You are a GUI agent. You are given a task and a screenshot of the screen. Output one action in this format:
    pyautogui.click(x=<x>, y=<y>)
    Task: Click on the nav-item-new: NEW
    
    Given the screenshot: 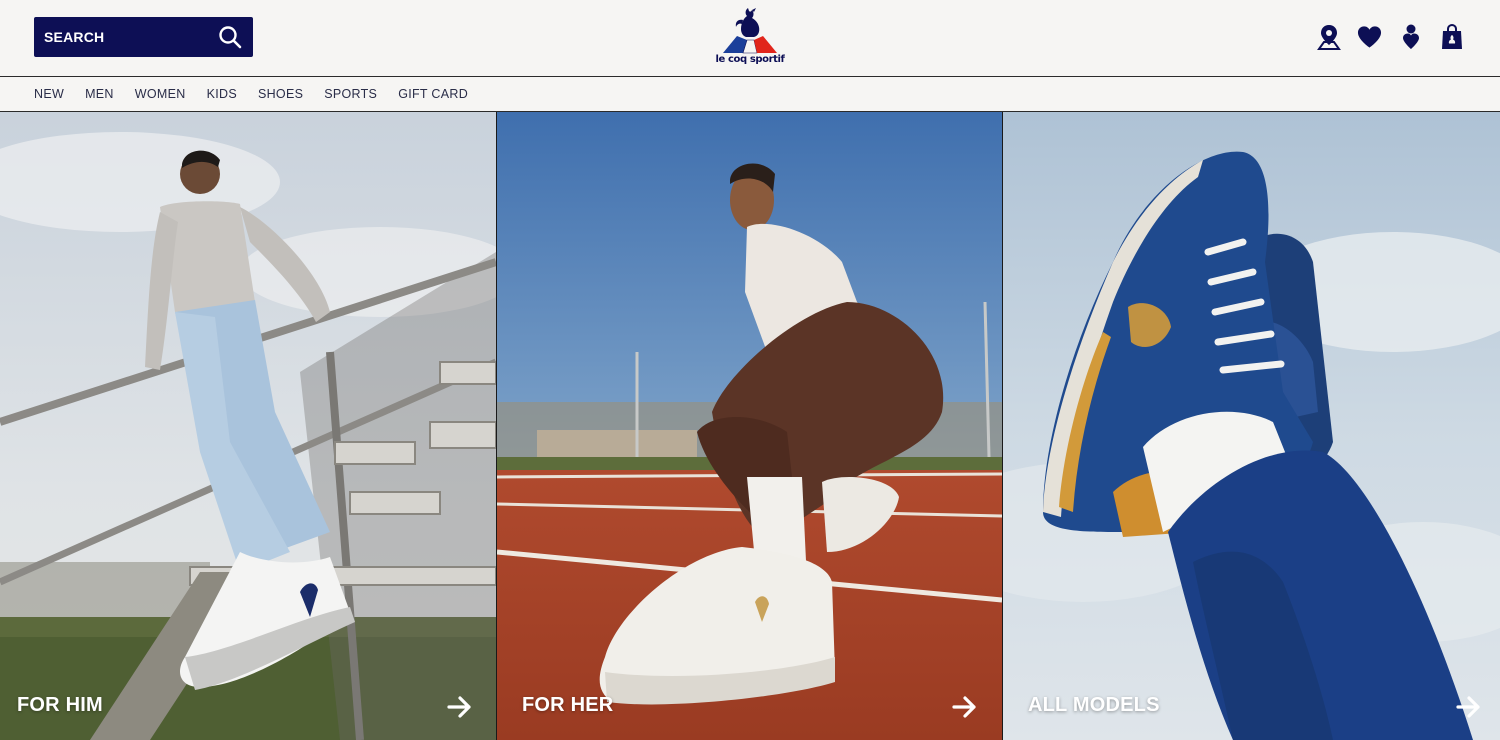 What is the action you would take?
    pyautogui.click(x=49, y=94)
    